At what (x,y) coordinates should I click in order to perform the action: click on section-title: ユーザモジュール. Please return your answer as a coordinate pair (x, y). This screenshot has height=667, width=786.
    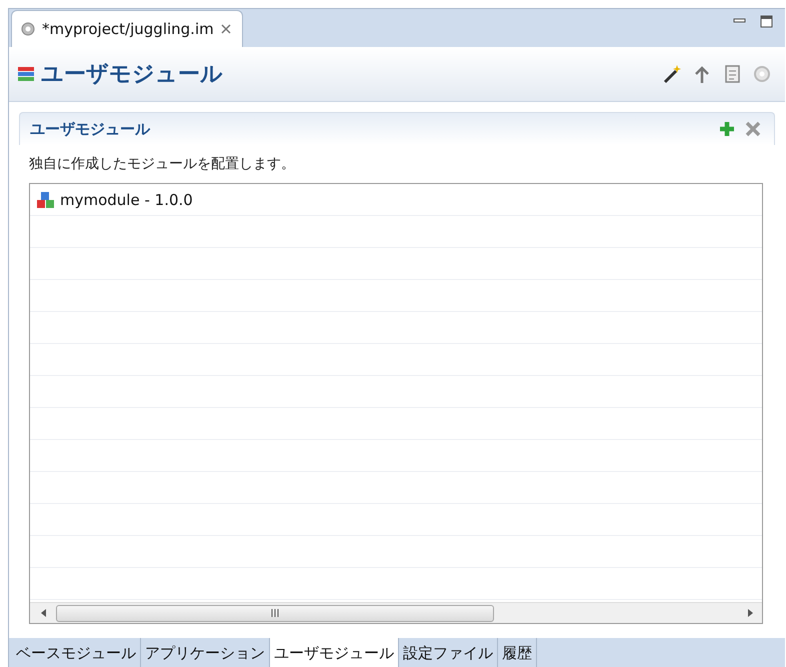
    Looking at the image, I should click on (90, 129).